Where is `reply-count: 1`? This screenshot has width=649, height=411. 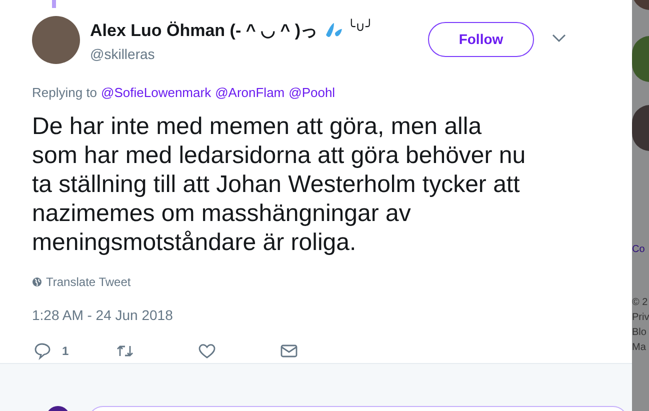
reply-count: 1 is located at coordinates (65, 351).